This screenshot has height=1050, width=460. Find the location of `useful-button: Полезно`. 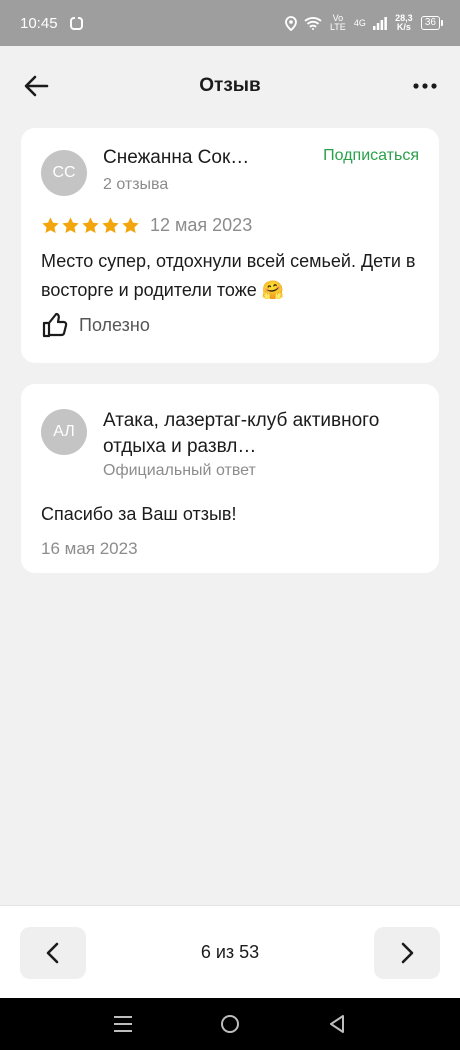

useful-button: Полезно is located at coordinates (95, 325).